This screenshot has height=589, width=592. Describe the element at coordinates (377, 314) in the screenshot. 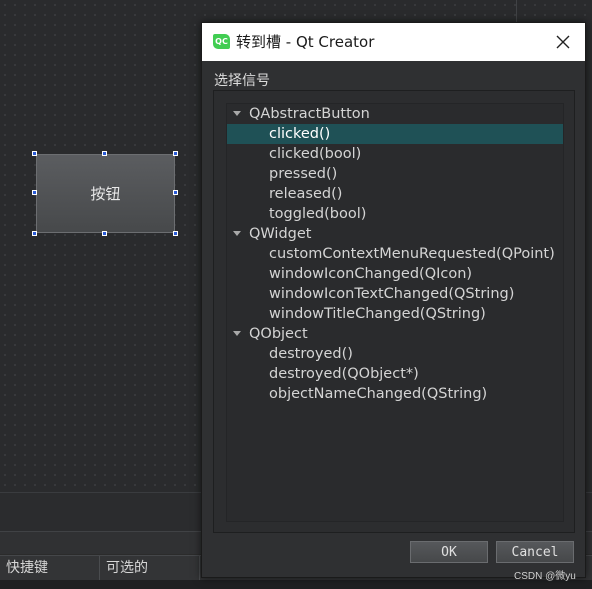

I see `tree-row-label: windowTitleChanged(QString)` at that location.